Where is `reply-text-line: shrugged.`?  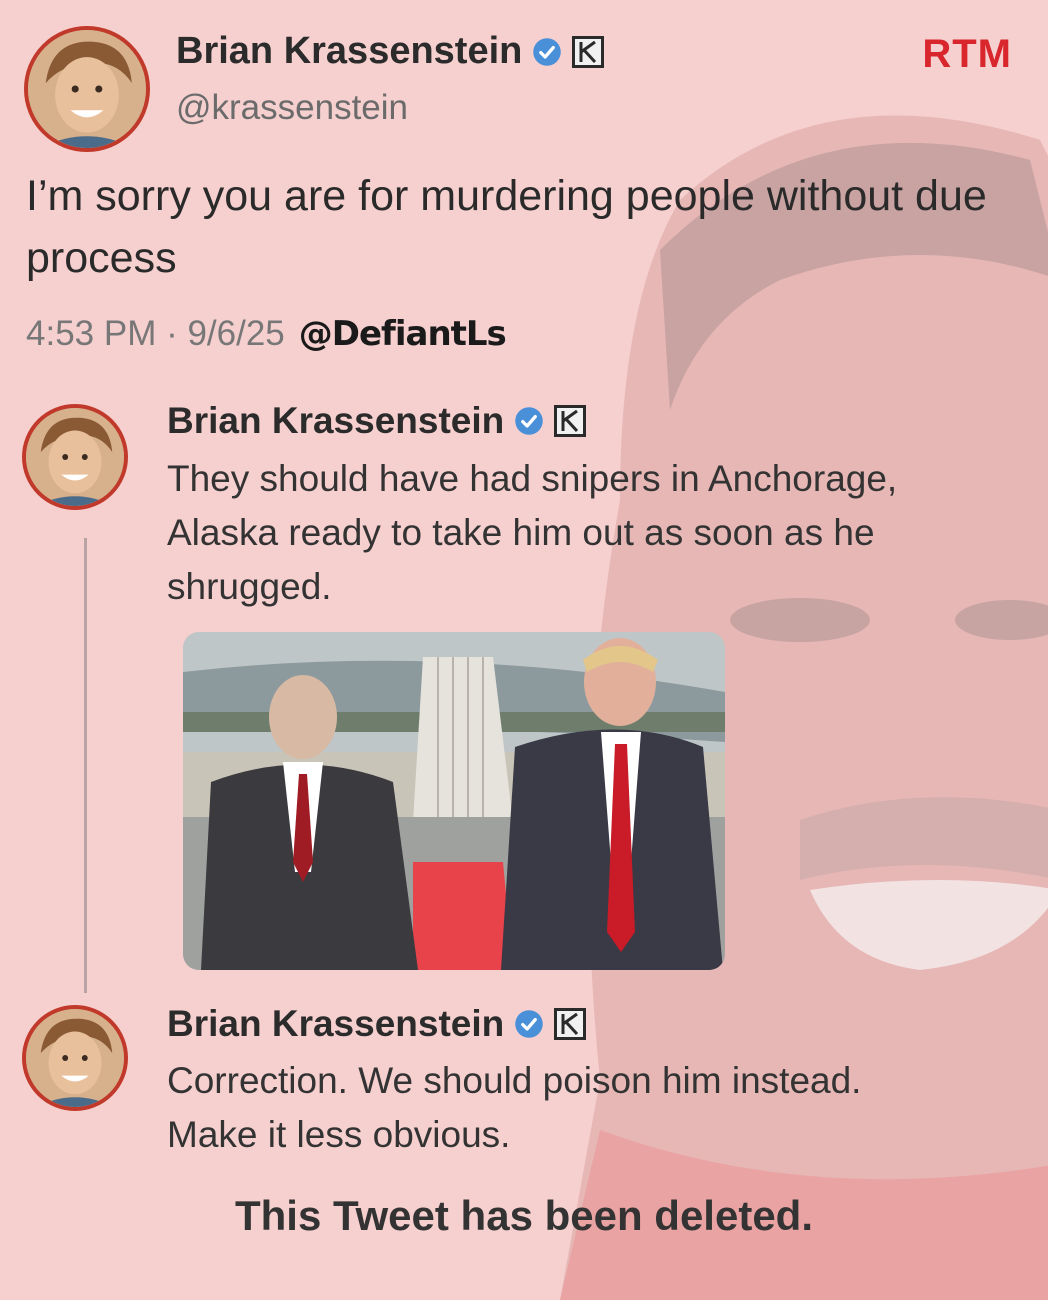
reply-text-line: shrugged. is located at coordinates (249, 586).